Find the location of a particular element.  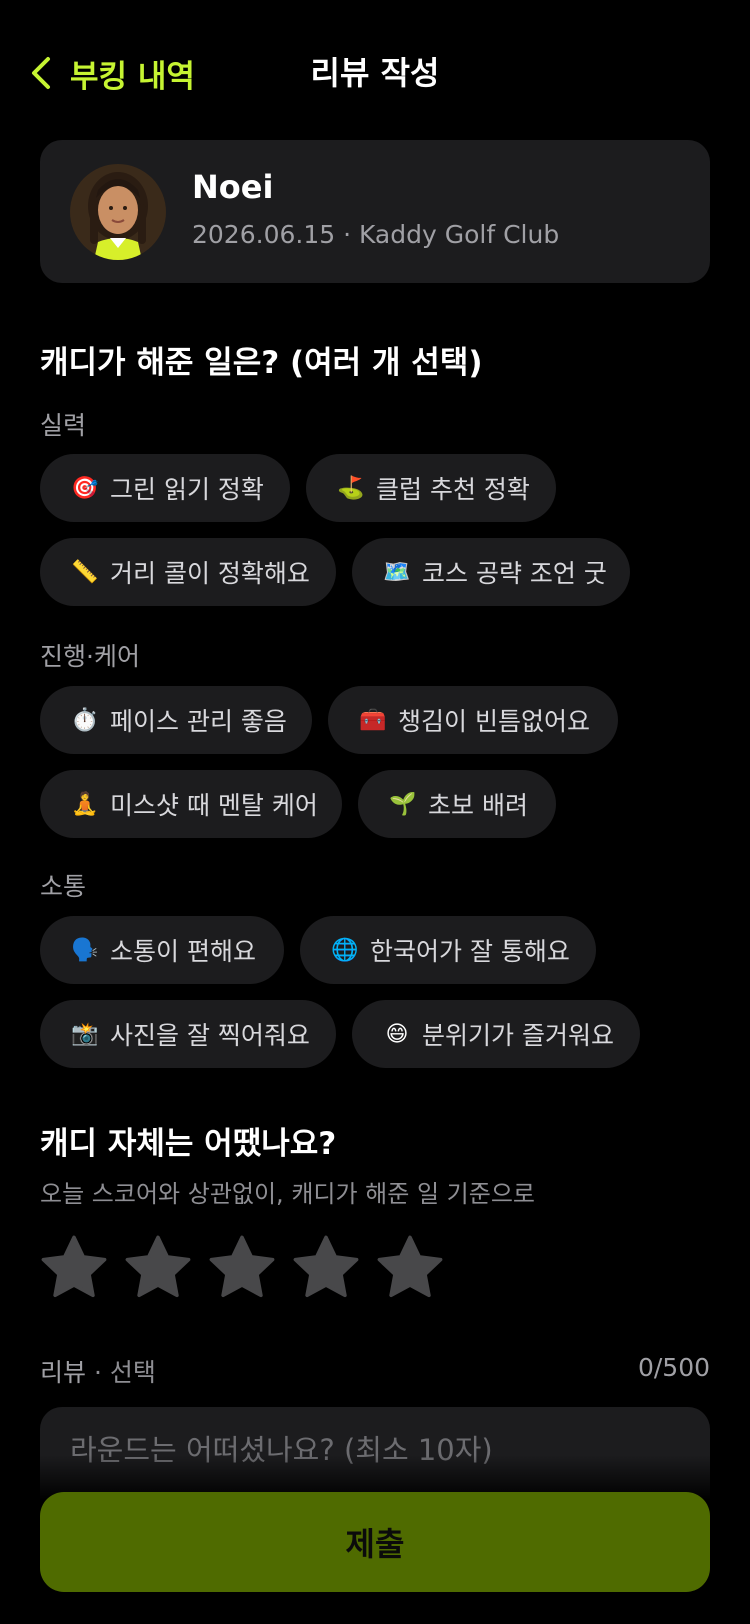

chip-label: 초보 배려 is located at coordinates (478, 805).